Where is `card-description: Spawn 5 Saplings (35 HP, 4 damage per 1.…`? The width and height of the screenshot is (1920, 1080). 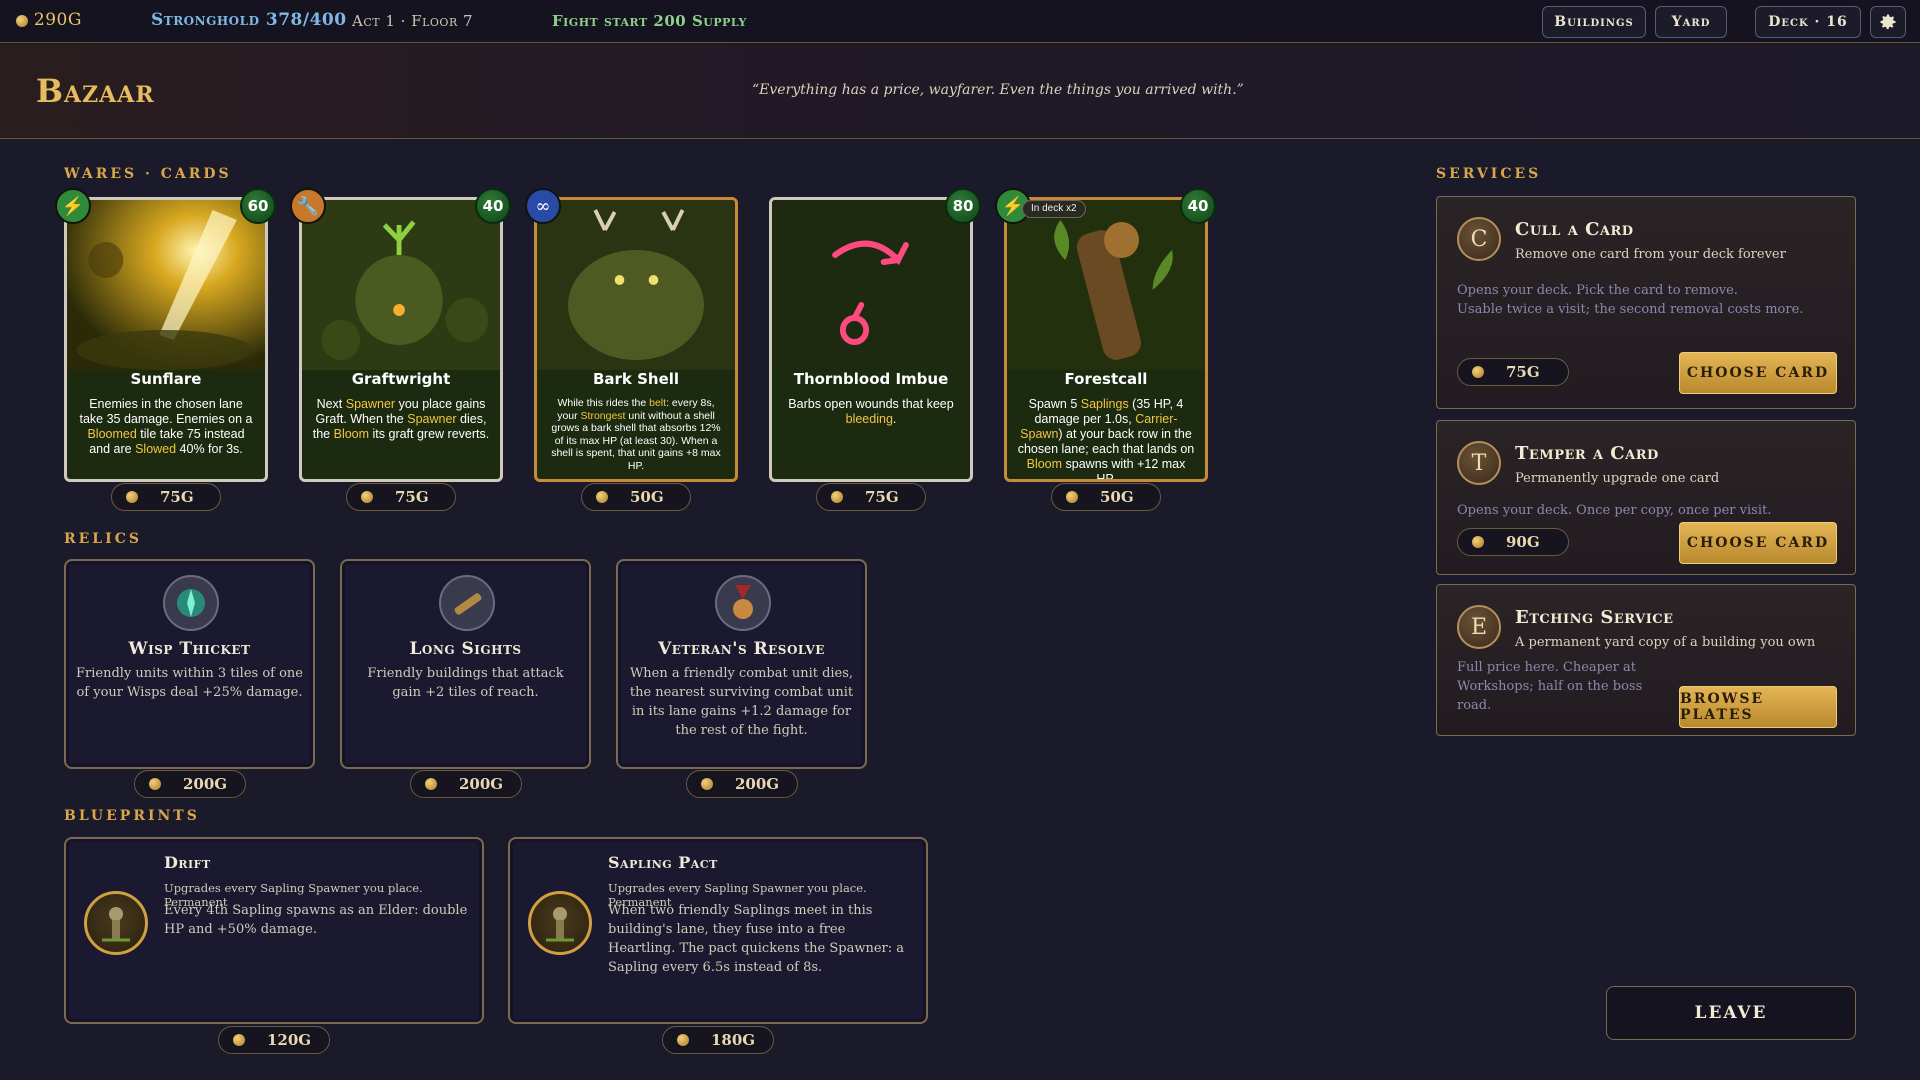 card-description: Spawn 5 Saplings (35 HP, 4 damage per 1.… is located at coordinates (1106, 439).